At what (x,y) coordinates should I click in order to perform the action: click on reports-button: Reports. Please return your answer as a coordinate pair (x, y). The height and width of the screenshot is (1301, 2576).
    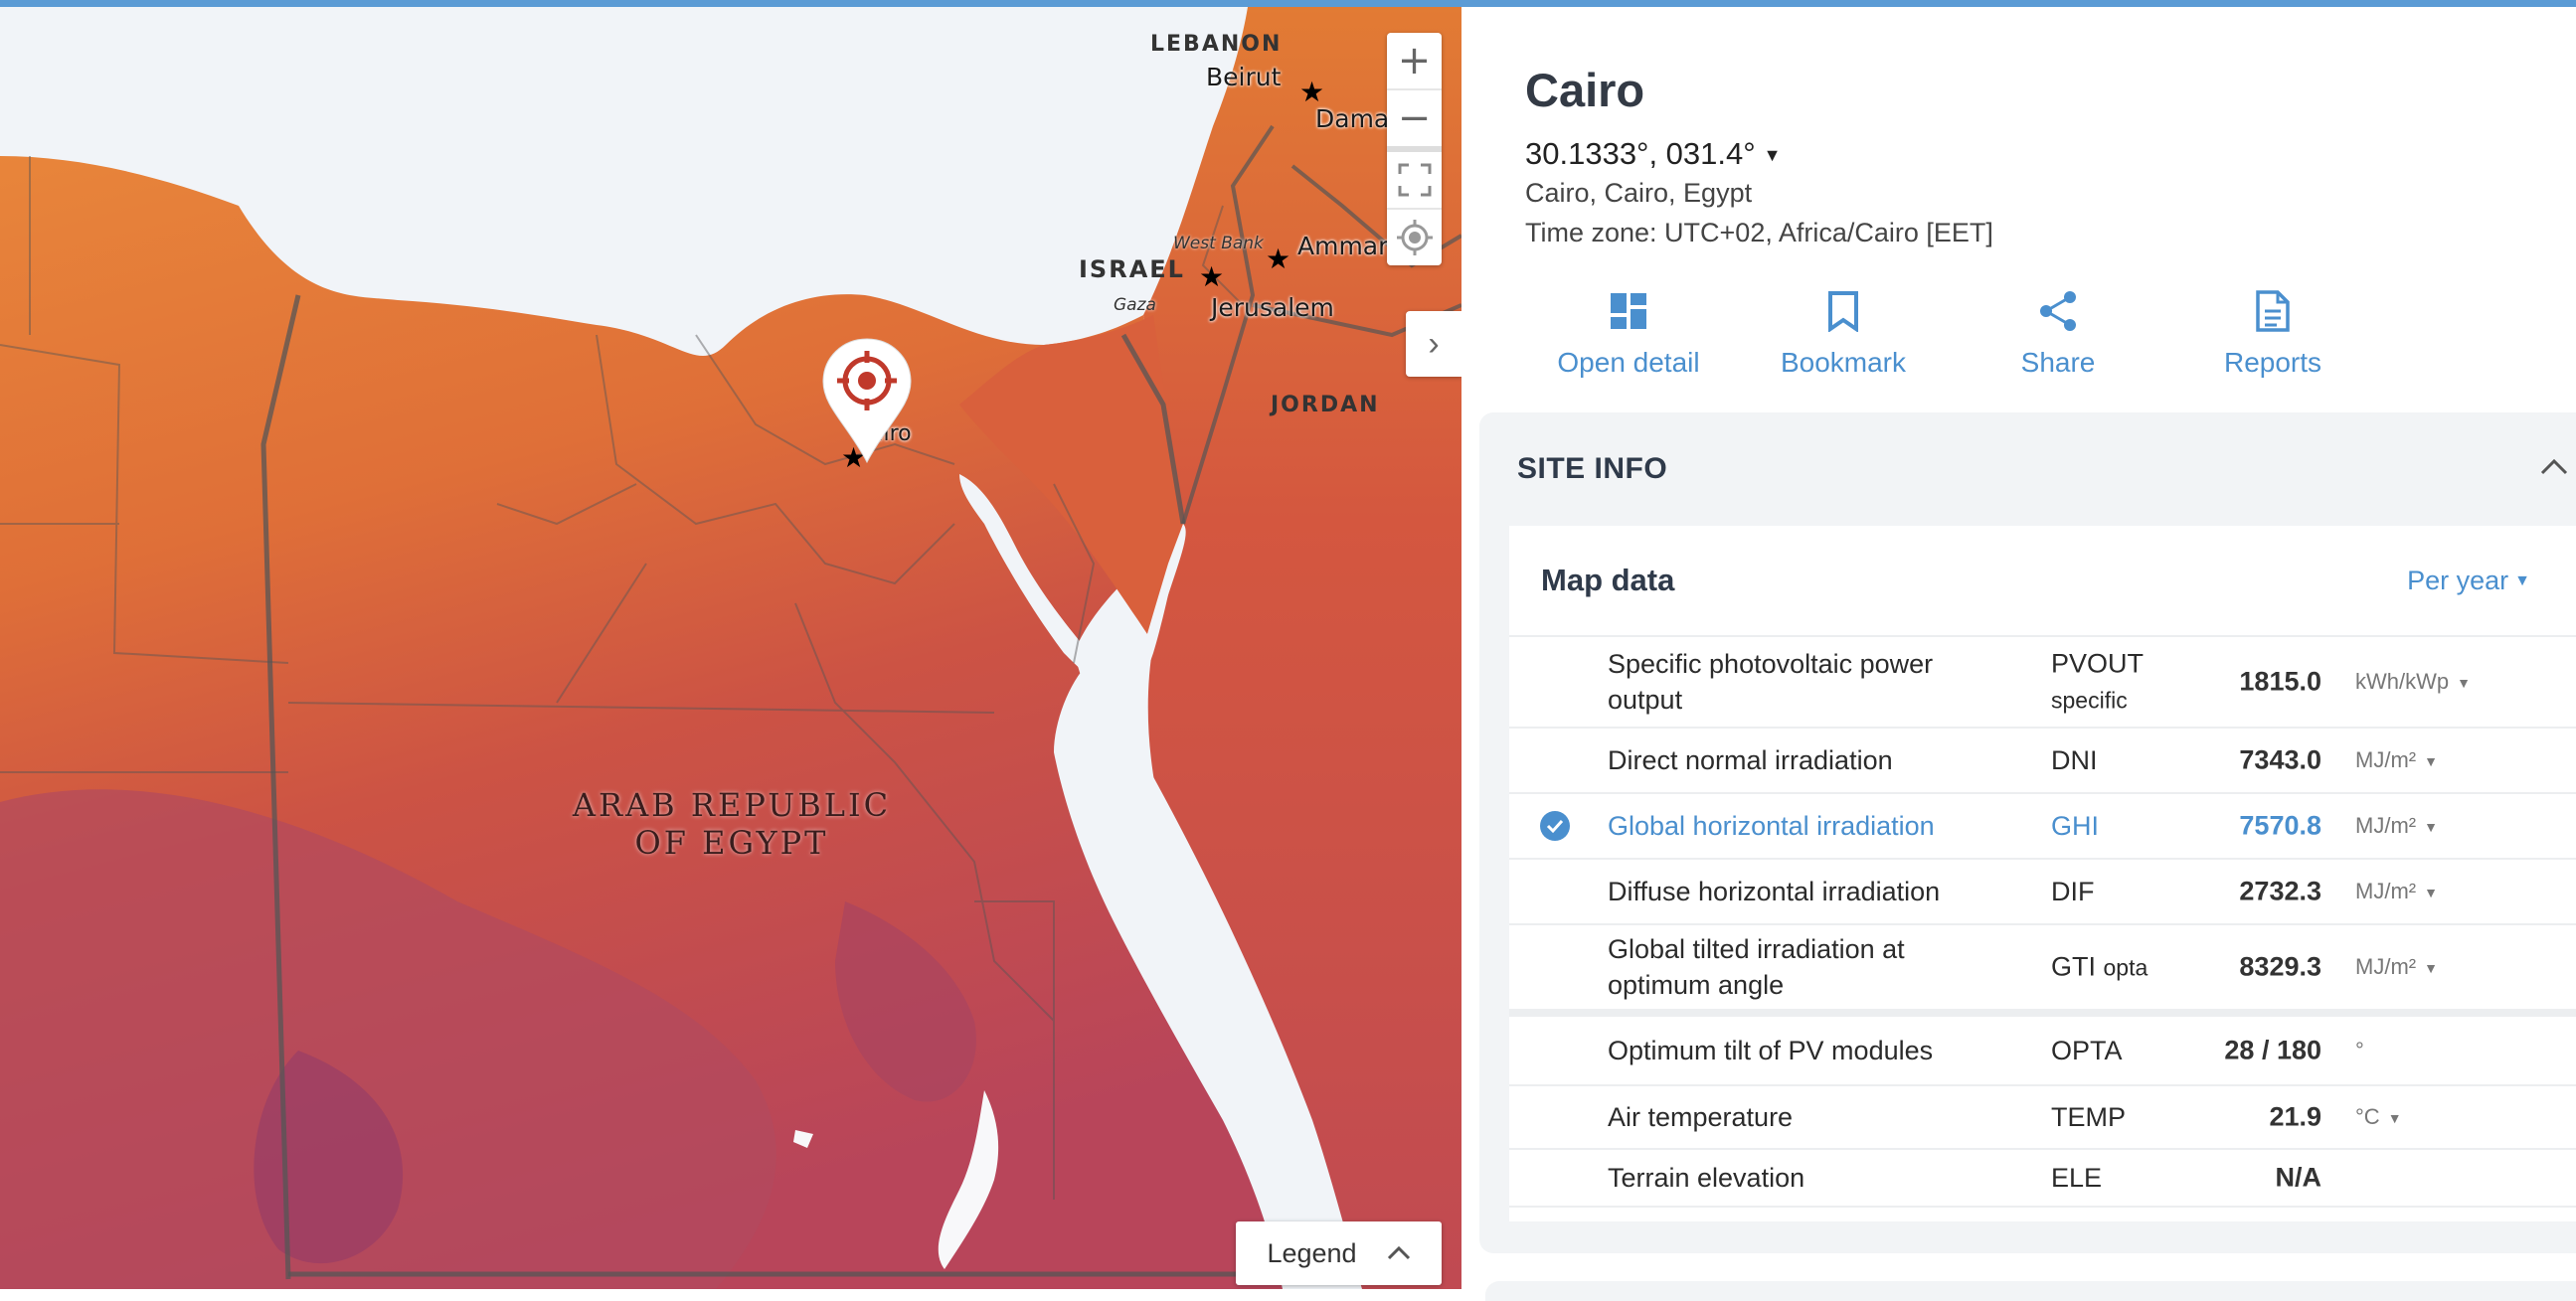
    Looking at the image, I should click on (2272, 332).